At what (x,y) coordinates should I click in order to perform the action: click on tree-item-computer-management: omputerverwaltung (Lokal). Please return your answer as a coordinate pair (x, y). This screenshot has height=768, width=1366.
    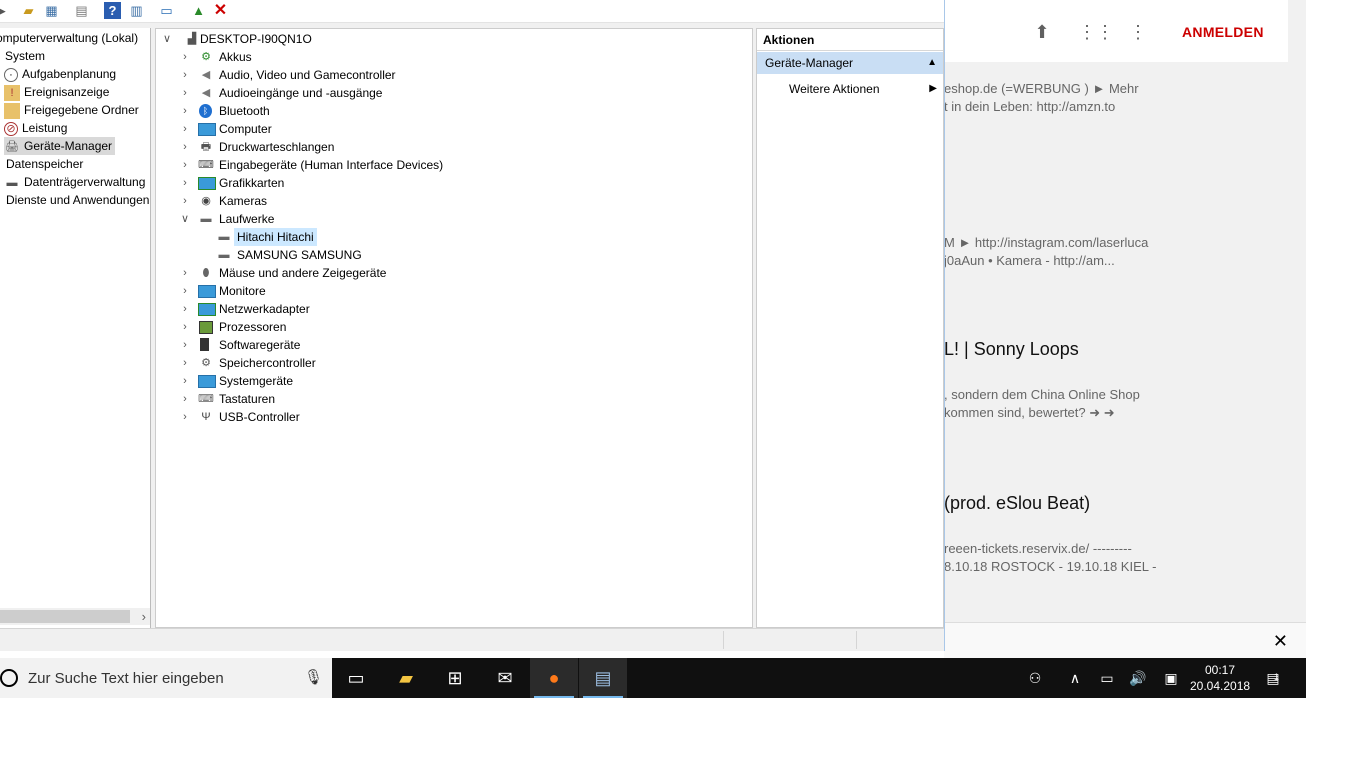
    Looking at the image, I should click on (69, 38).